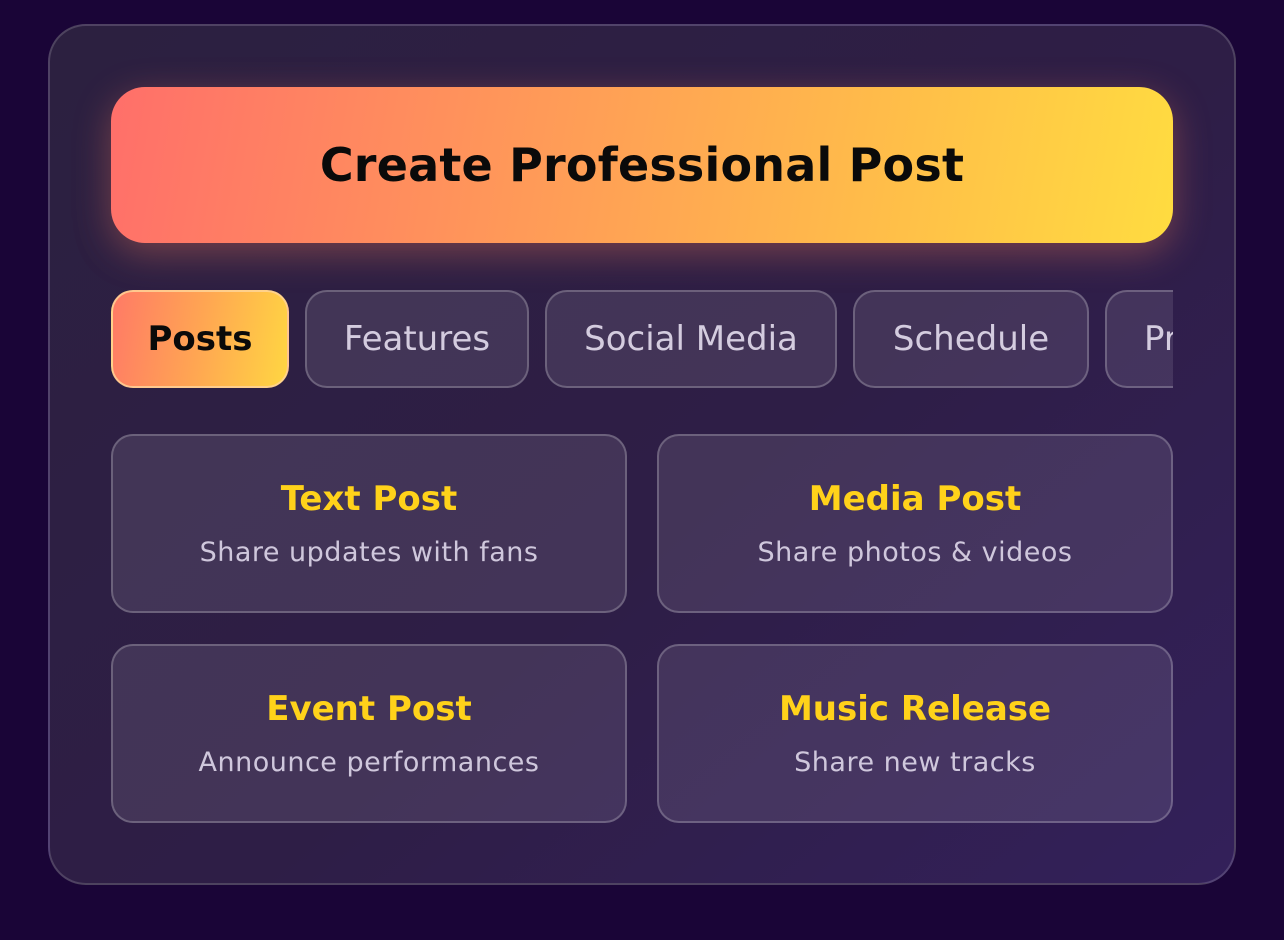 This screenshot has width=1284, height=940. Describe the element at coordinates (369, 499) in the screenshot. I see `card-title: Text Post` at that location.